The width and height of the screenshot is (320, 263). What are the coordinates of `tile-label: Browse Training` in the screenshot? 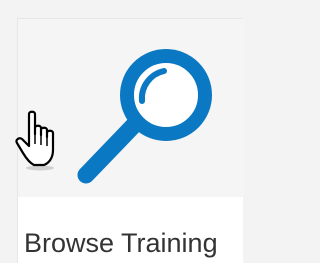 It's located at (134, 243).